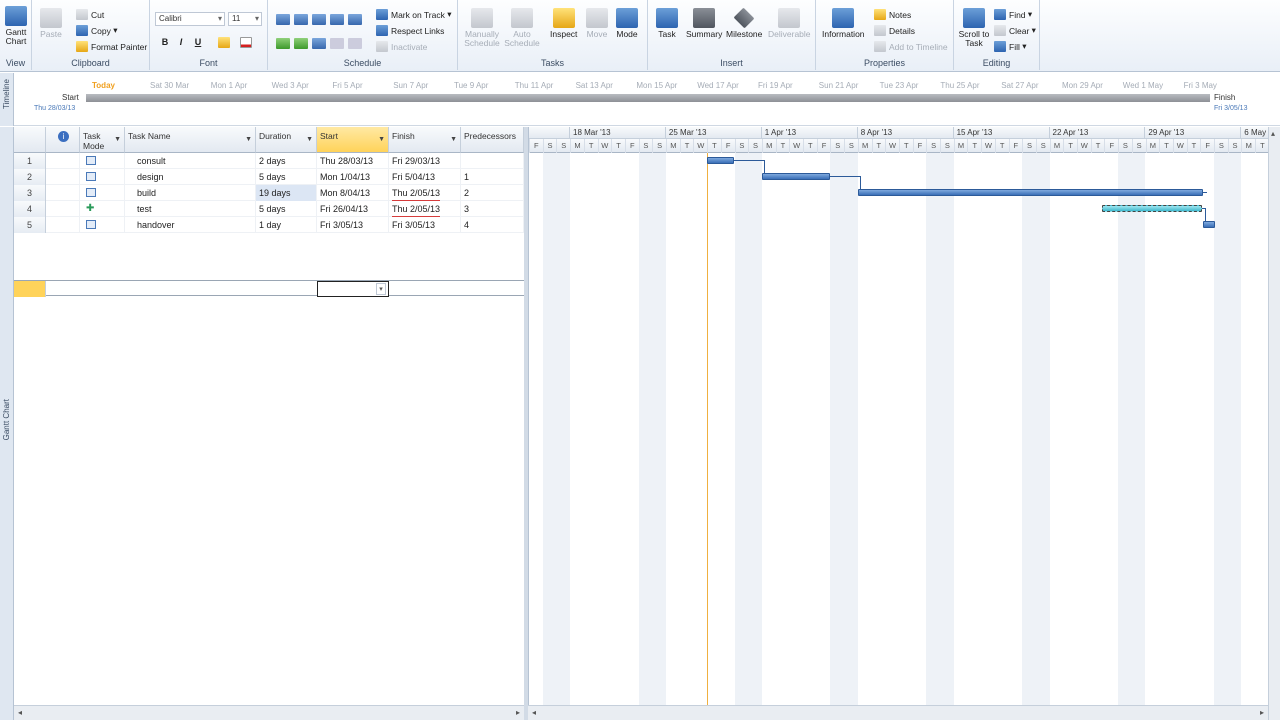 The image size is (1280, 720). What do you see at coordinates (353, 289) in the screenshot?
I see `start-date-editor: ▾` at bounding box center [353, 289].